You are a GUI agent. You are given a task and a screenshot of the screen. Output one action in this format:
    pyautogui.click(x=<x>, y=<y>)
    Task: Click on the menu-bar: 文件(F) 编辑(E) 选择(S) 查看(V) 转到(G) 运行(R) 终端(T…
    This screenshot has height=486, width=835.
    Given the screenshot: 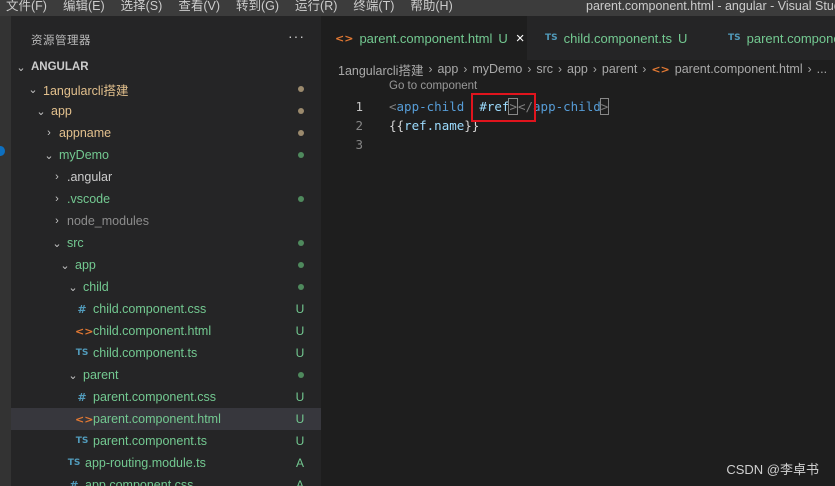 What is the action you would take?
    pyautogui.click(x=237, y=8)
    